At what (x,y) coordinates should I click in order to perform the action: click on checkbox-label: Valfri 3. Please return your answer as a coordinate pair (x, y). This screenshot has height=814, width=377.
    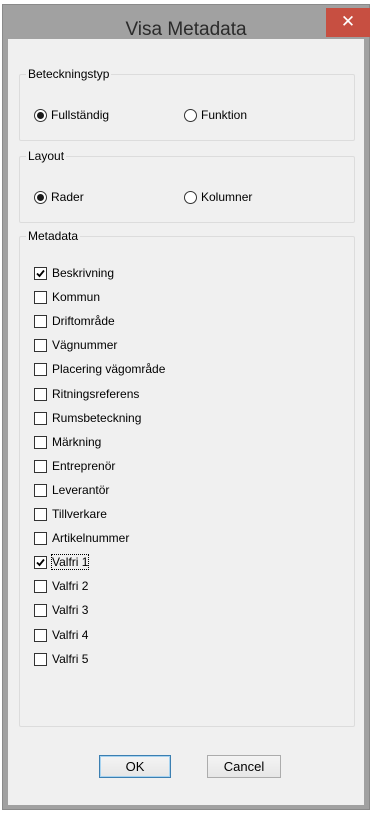
    Looking at the image, I should click on (70, 610).